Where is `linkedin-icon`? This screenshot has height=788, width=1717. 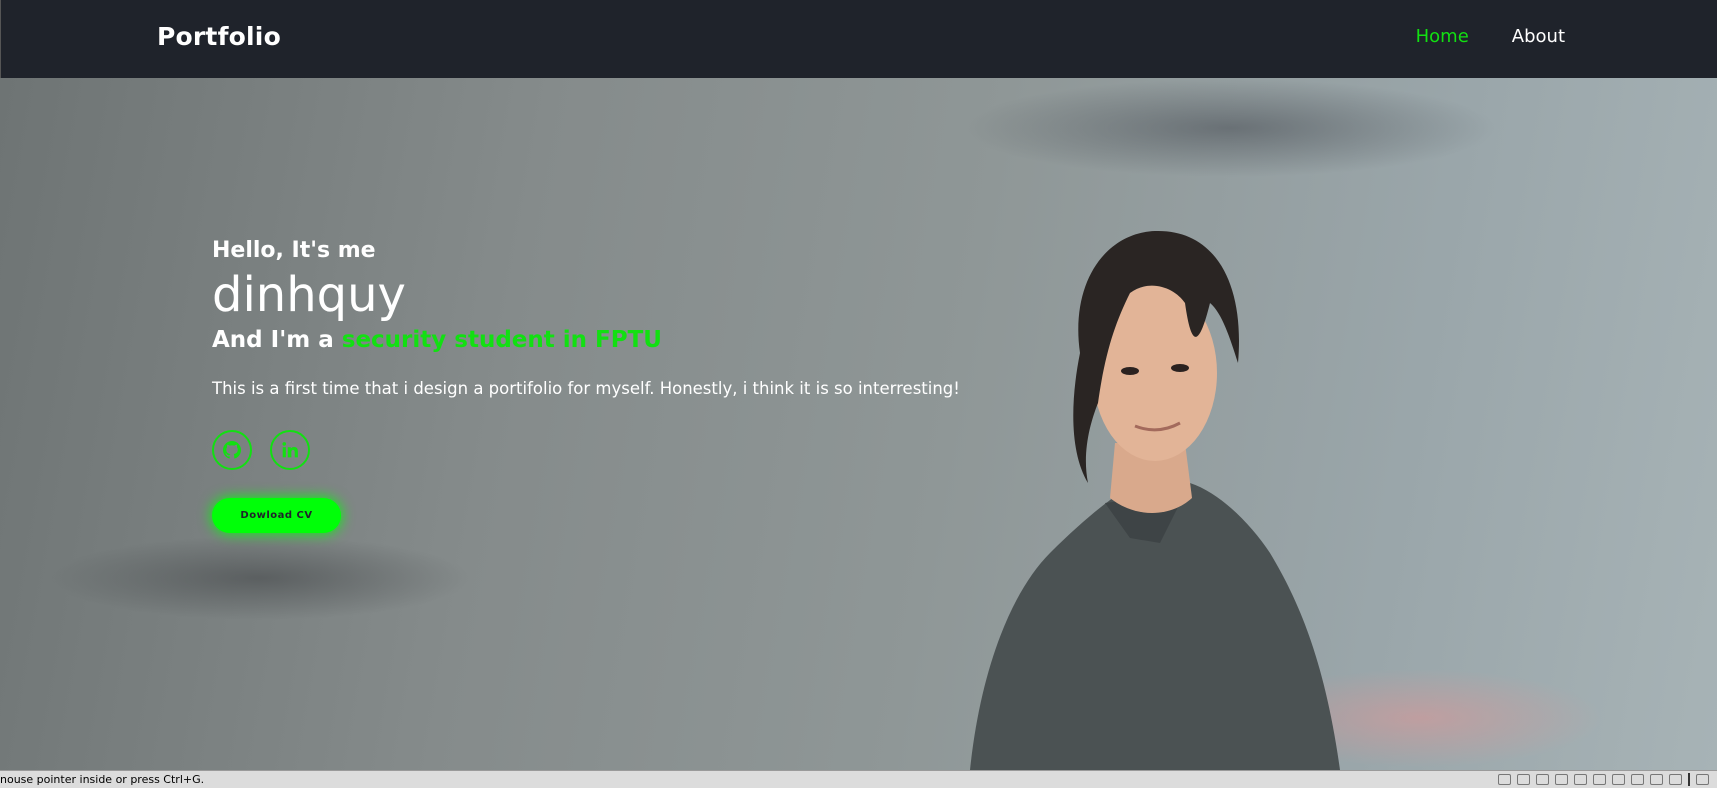
linkedin-icon is located at coordinates (290, 450).